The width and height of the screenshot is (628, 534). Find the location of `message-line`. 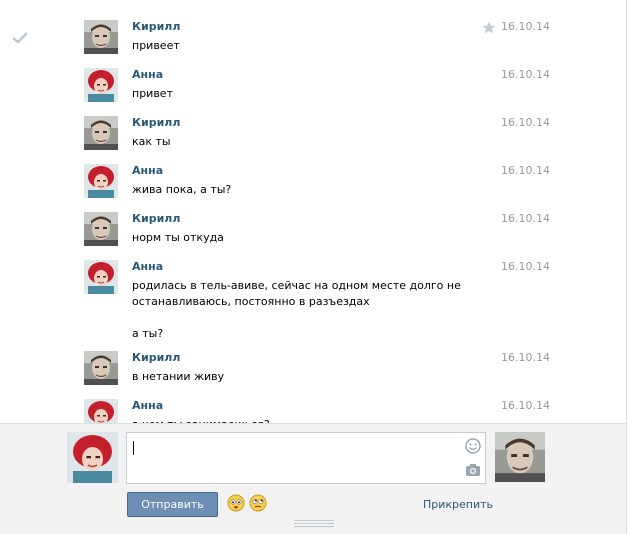

message-line is located at coordinates (302, 318).